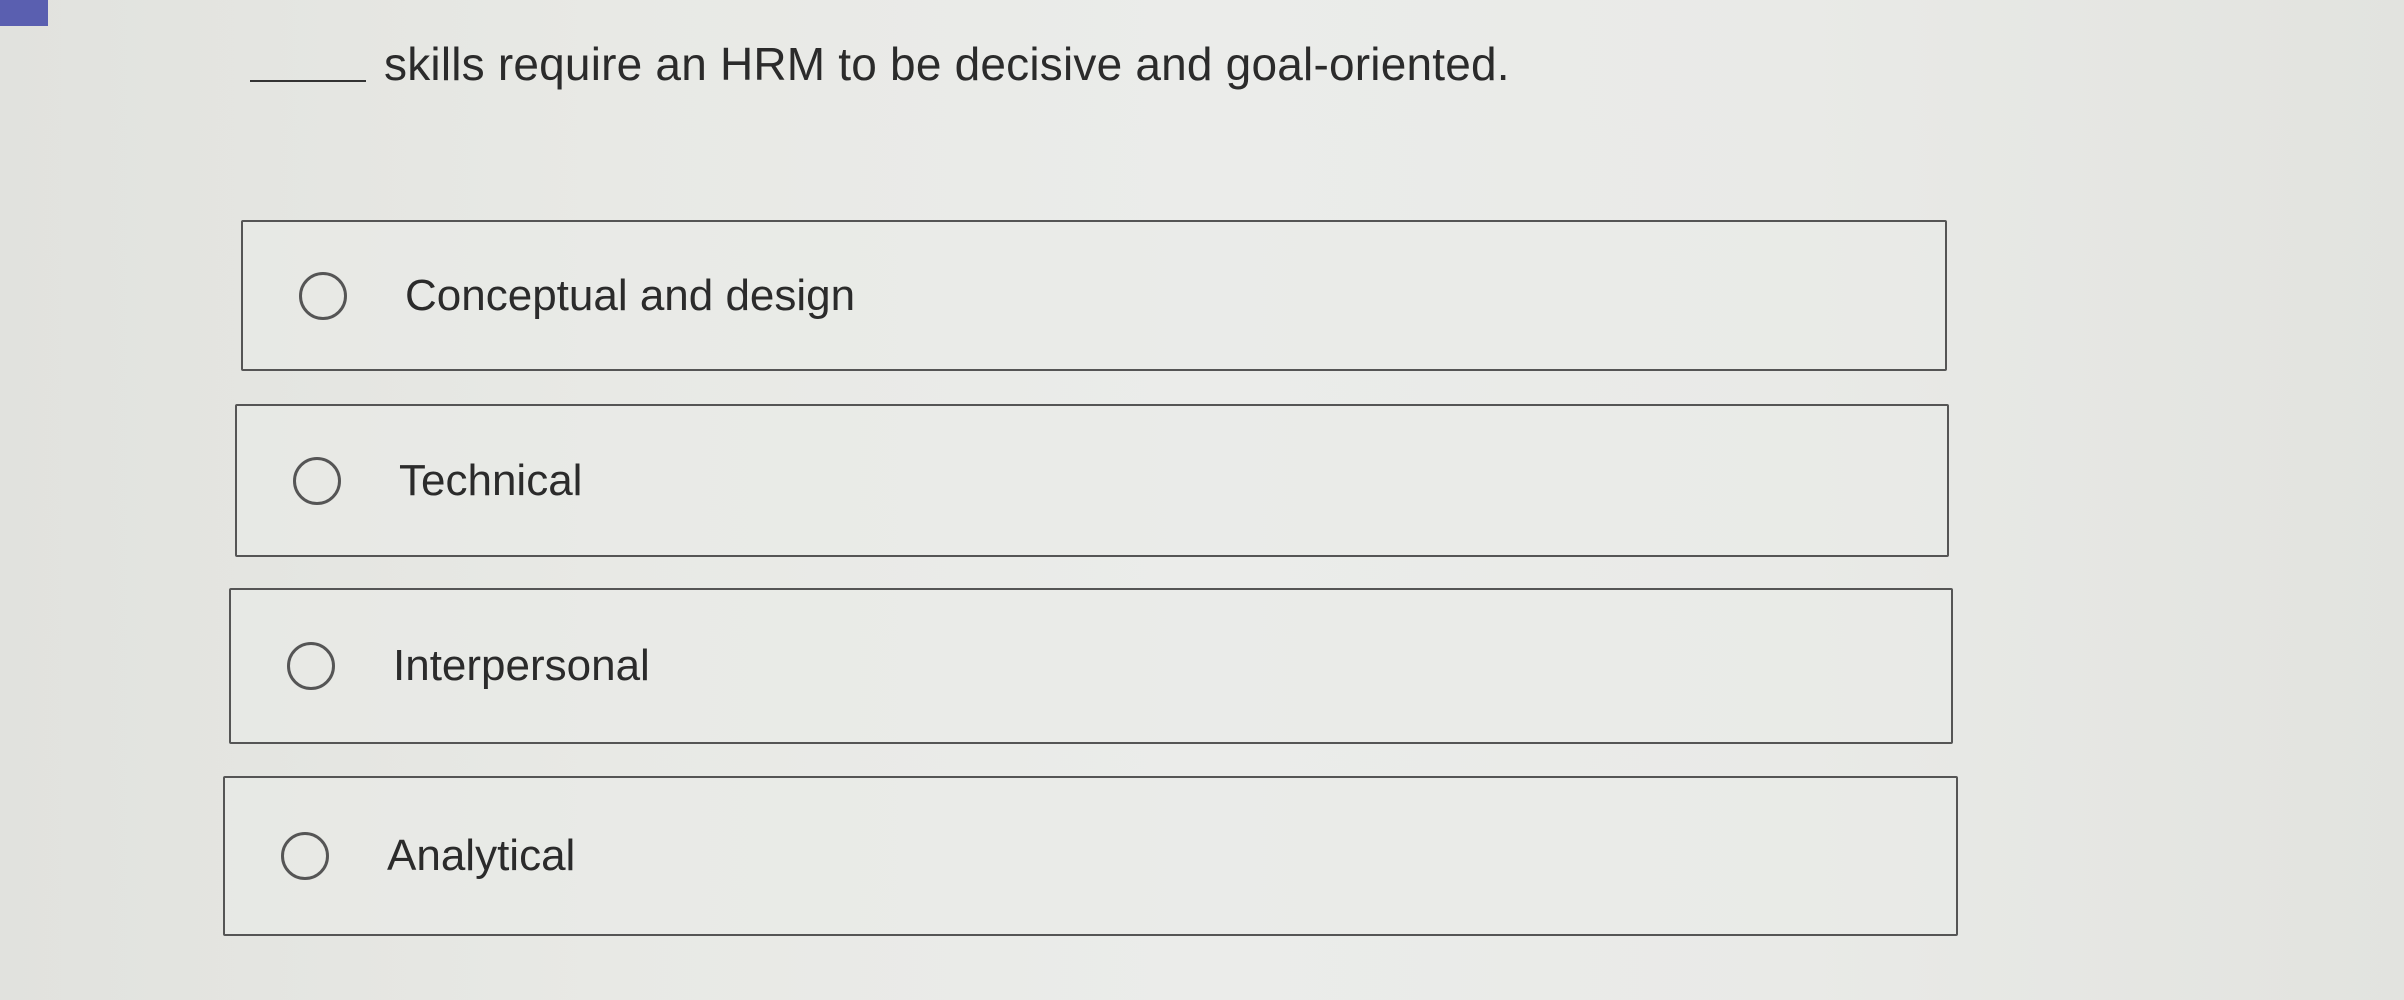  What do you see at coordinates (1092, 480) in the screenshot?
I see `option-technical: Technical` at bounding box center [1092, 480].